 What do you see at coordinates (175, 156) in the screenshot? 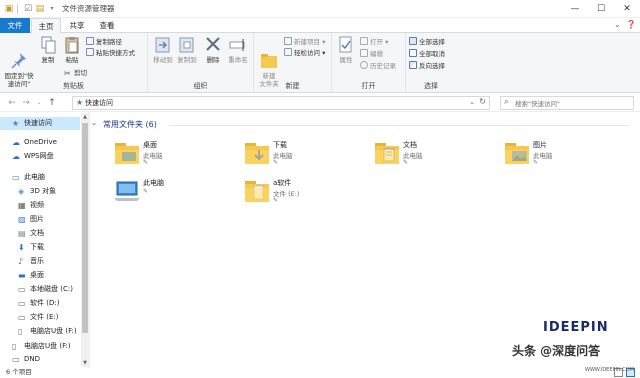
I see `folder-tile: 桌面 此电脑 ✎` at bounding box center [175, 156].